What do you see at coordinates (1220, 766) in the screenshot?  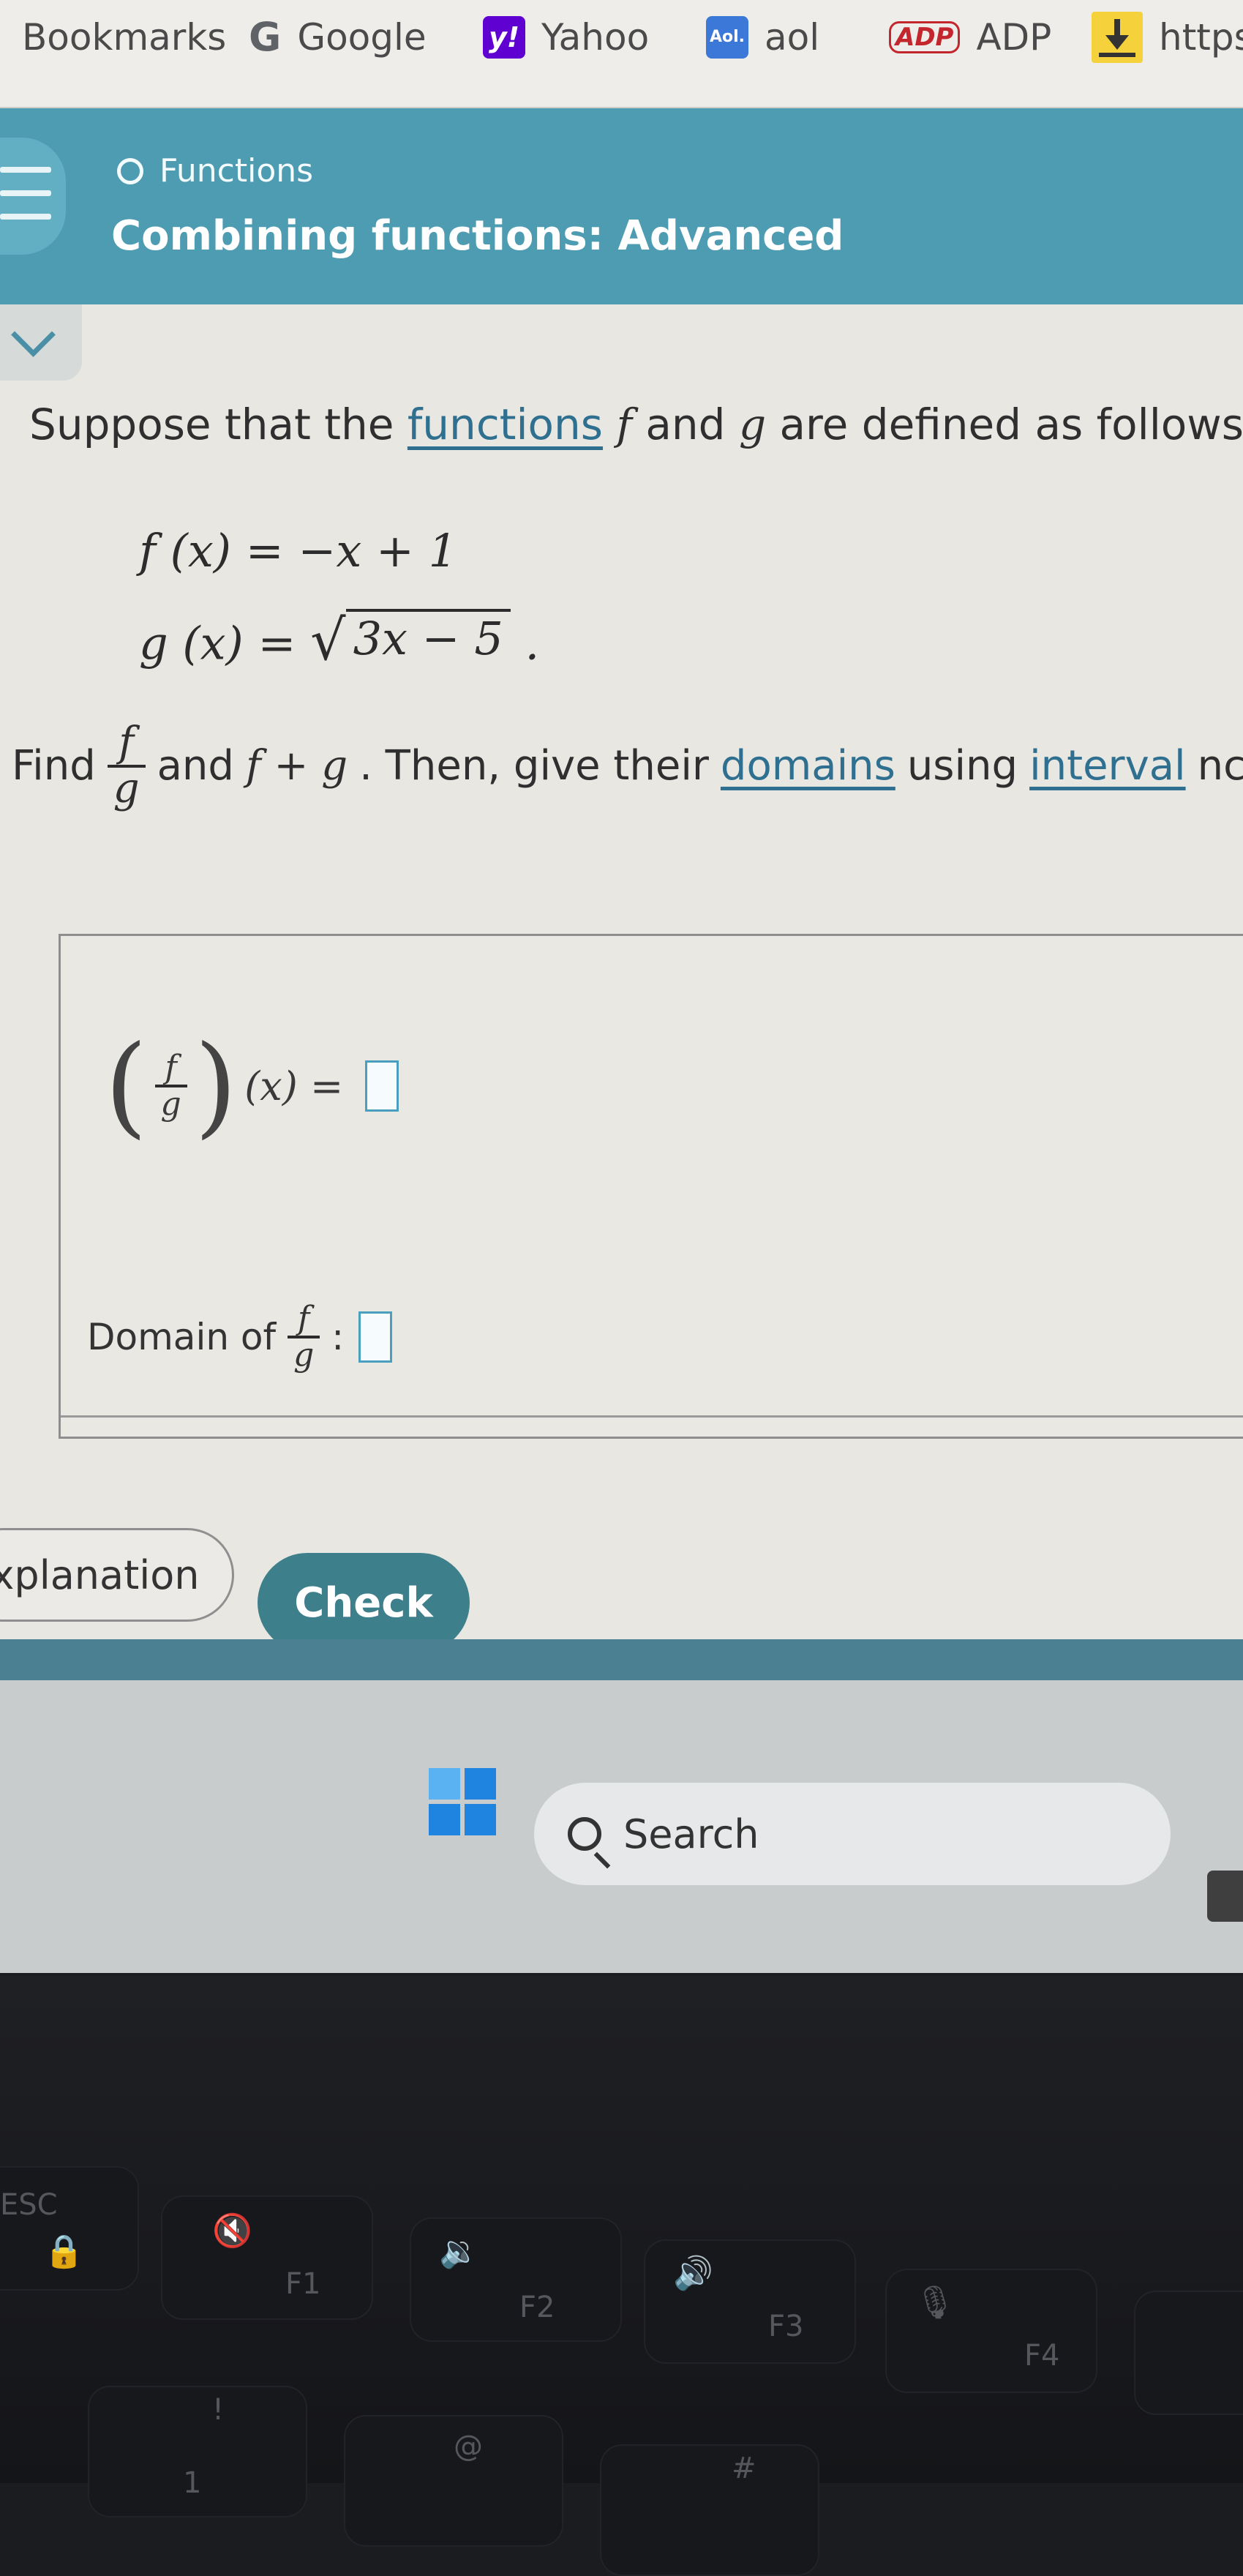 I see `cut-text: nc` at bounding box center [1220, 766].